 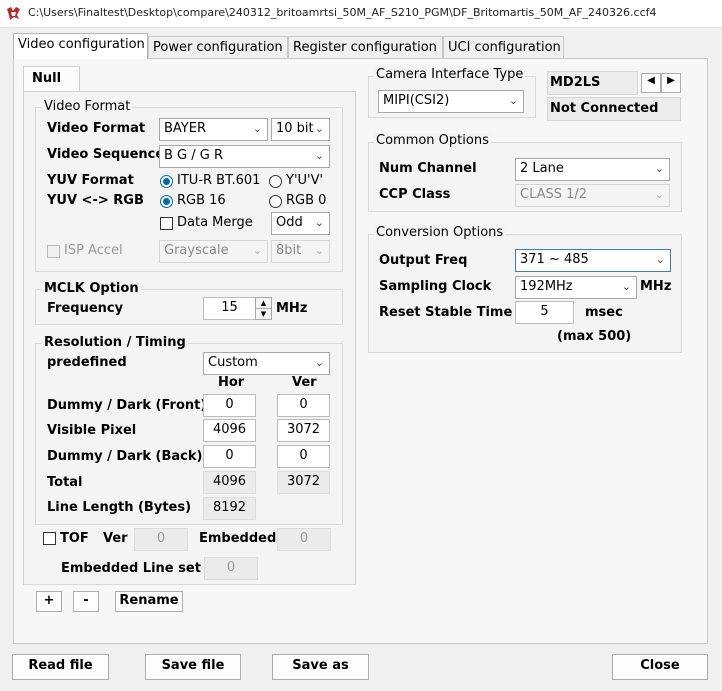 What do you see at coordinates (576, 287) in the screenshot?
I see `sampling-clock-select: 192MHz ⌄` at bounding box center [576, 287].